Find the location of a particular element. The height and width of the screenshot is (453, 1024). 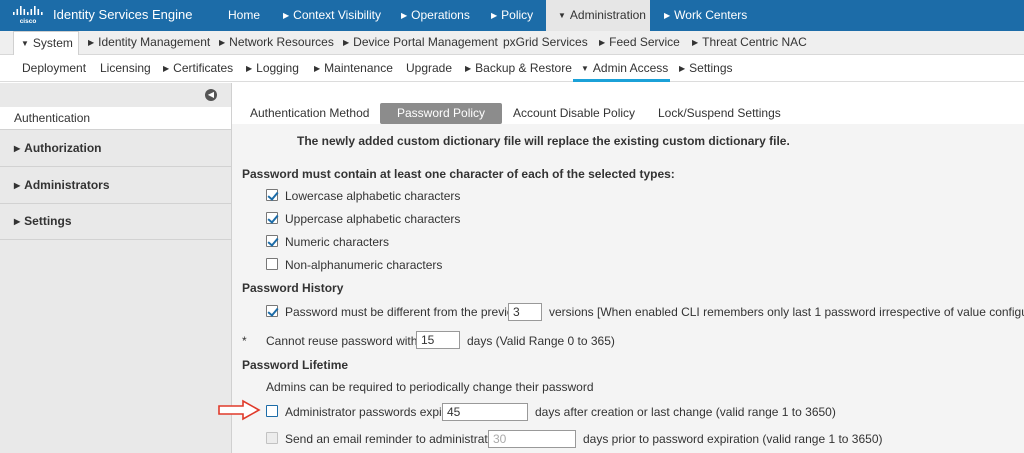

subnav-pxgrid-services: pxGrid Services is located at coordinates (545, 43).